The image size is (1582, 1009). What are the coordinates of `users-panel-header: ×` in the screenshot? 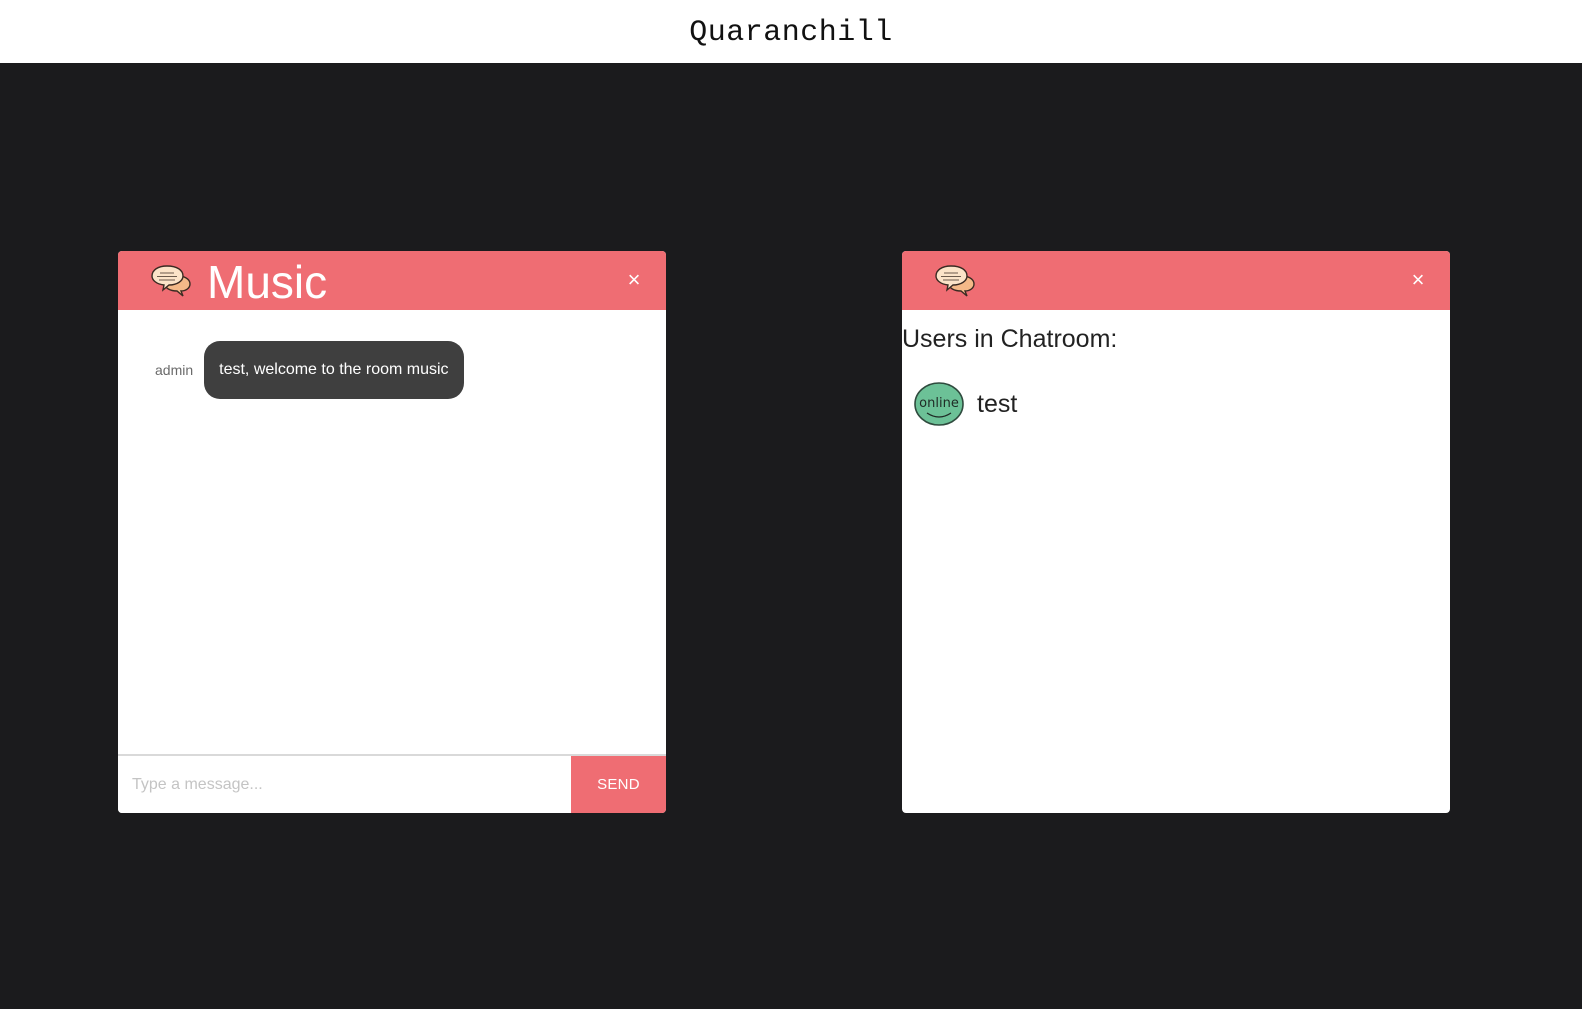 It's located at (1176, 280).